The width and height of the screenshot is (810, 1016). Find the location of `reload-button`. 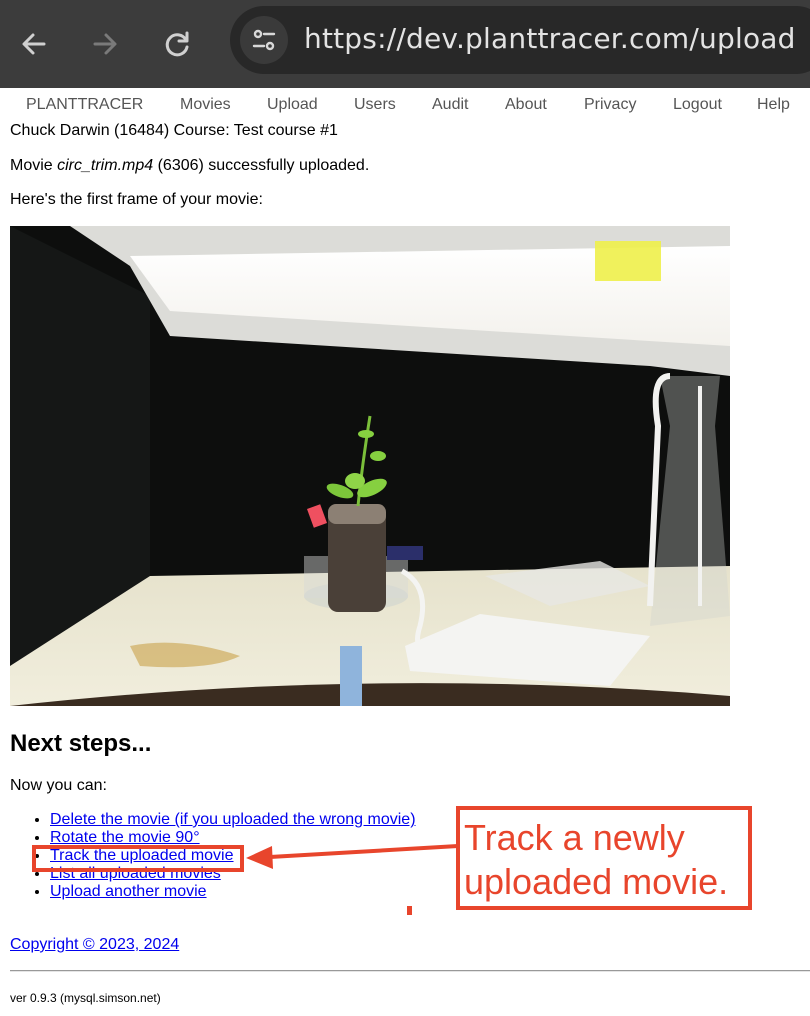

reload-button is located at coordinates (178, 44).